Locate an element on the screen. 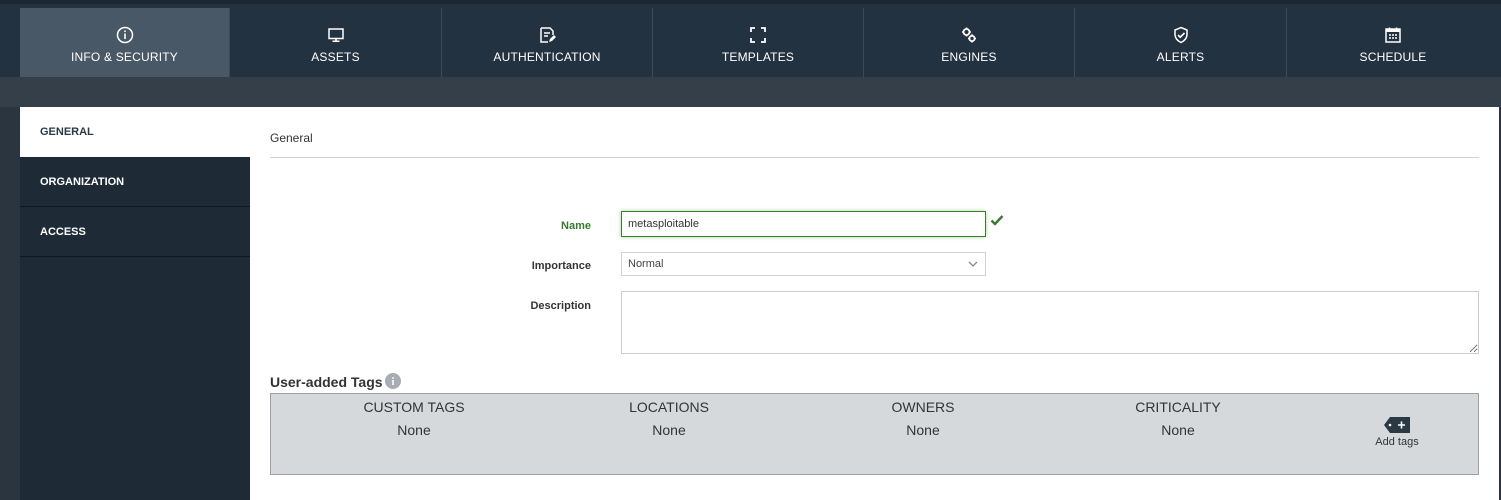  importance-label: Importance is located at coordinates (561, 266).